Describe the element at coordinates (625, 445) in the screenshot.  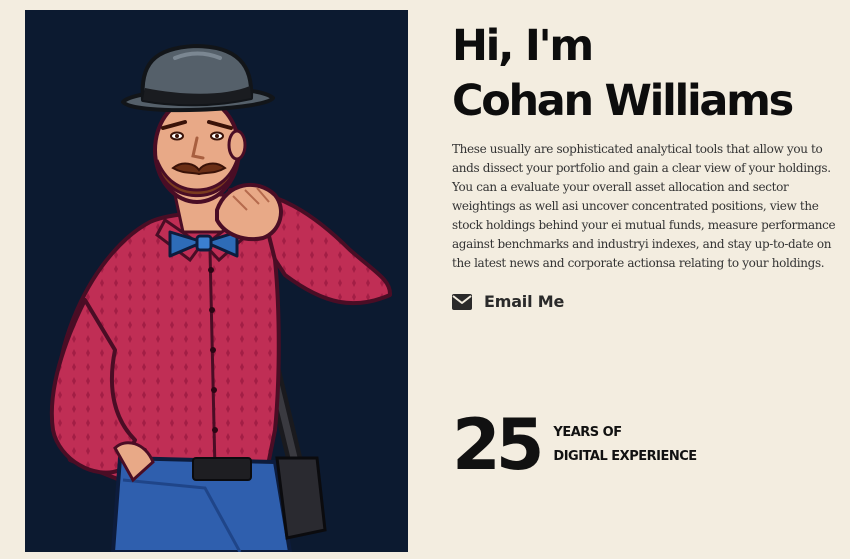
I see `experience-caption: YEARS OF DIGITAL EXPERIENCE` at that location.